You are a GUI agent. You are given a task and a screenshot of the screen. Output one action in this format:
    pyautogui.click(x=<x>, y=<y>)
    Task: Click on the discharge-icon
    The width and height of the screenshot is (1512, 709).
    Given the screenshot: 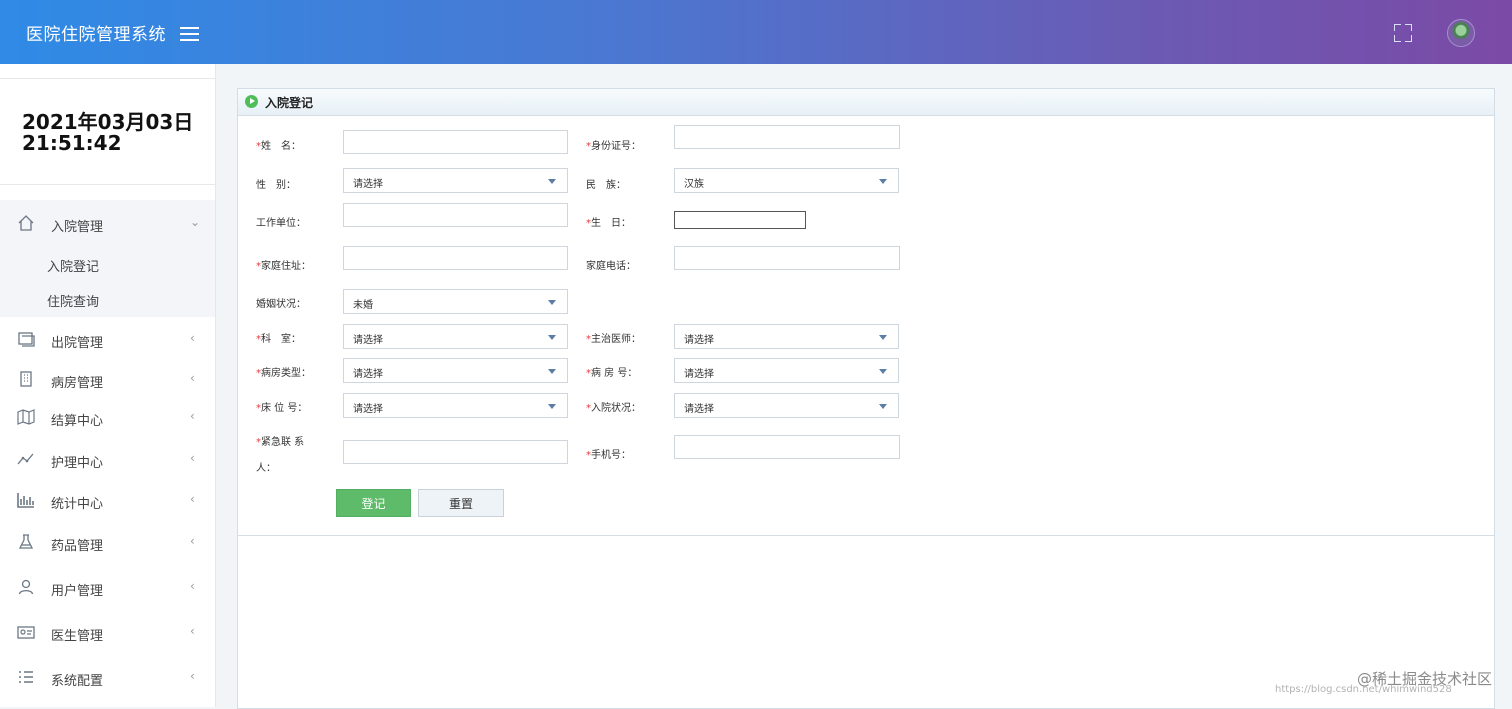 What is the action you would take?
    pyautogui.click(x=26, y=340)
    